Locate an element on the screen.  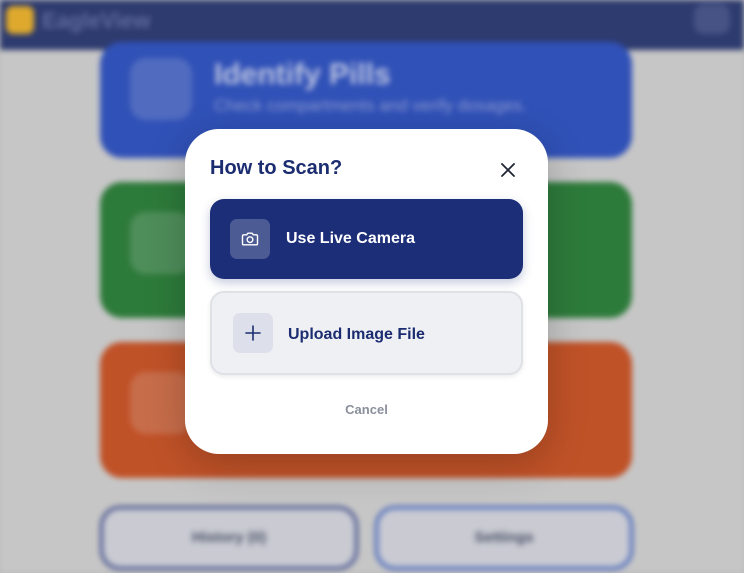
dialog-title: How to Scan? is located at coordinates (276, 168).